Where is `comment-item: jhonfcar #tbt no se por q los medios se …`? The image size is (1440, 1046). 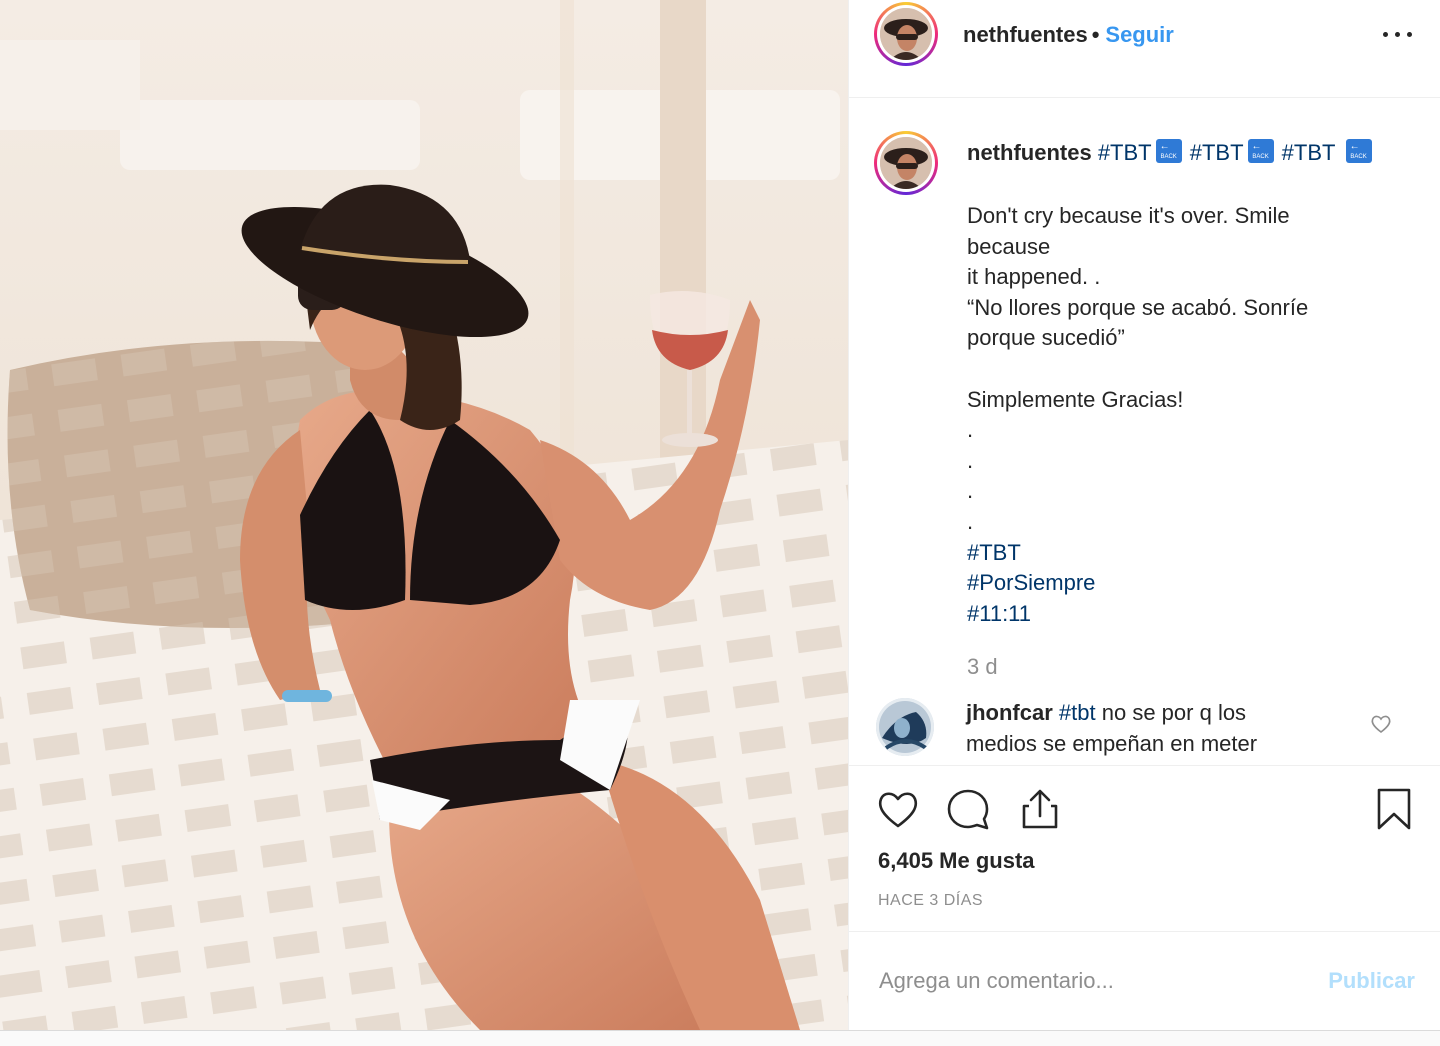 comment-item: jhonfcar #tbt no se por q los medios se … is located at coordinates (1144, 729).